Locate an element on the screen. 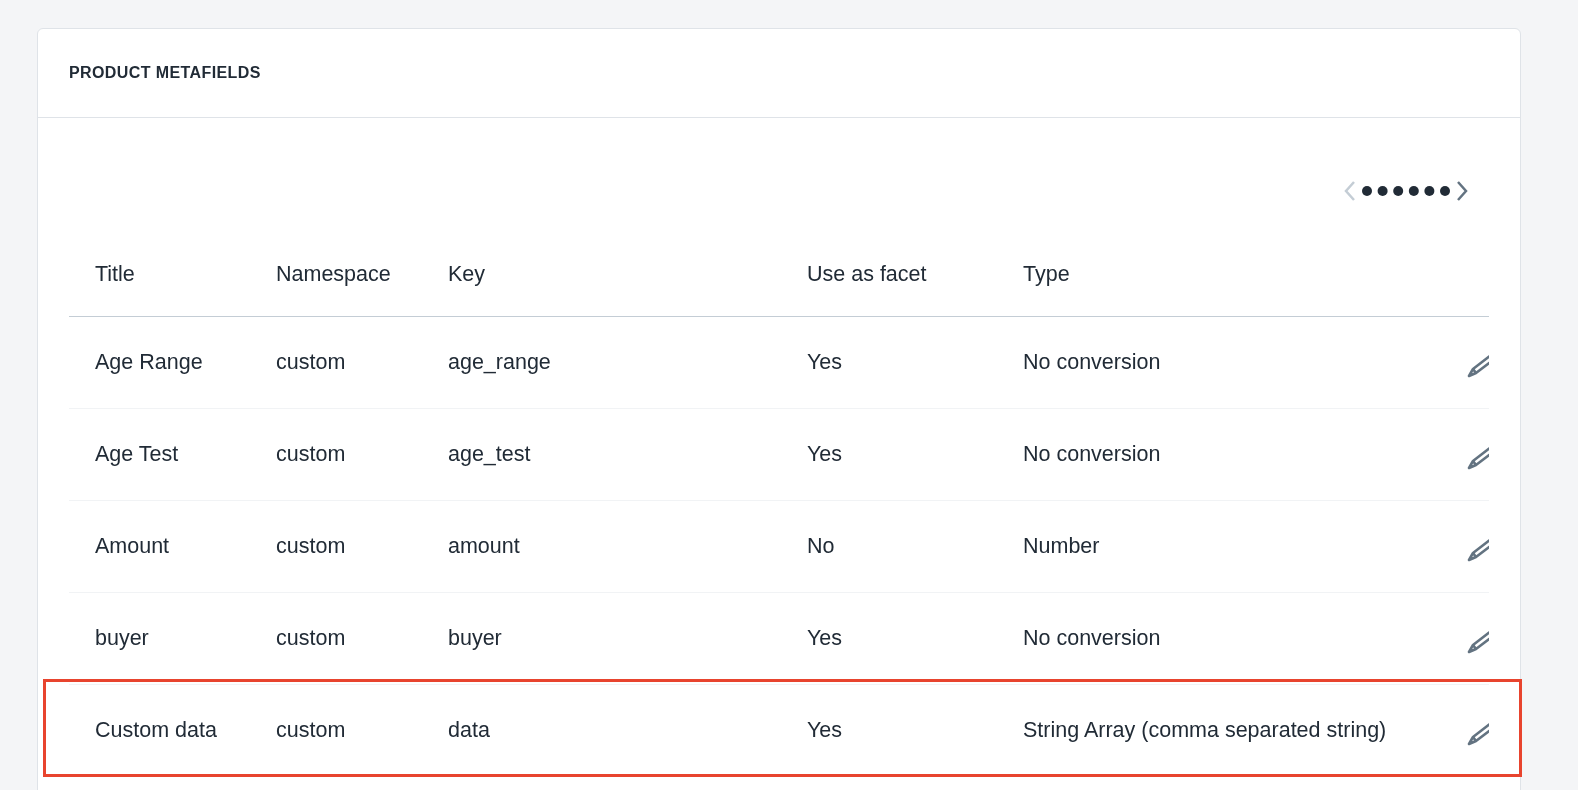  card-title: PRODUCT METAFIELDS is located at coordinates (165, 73).